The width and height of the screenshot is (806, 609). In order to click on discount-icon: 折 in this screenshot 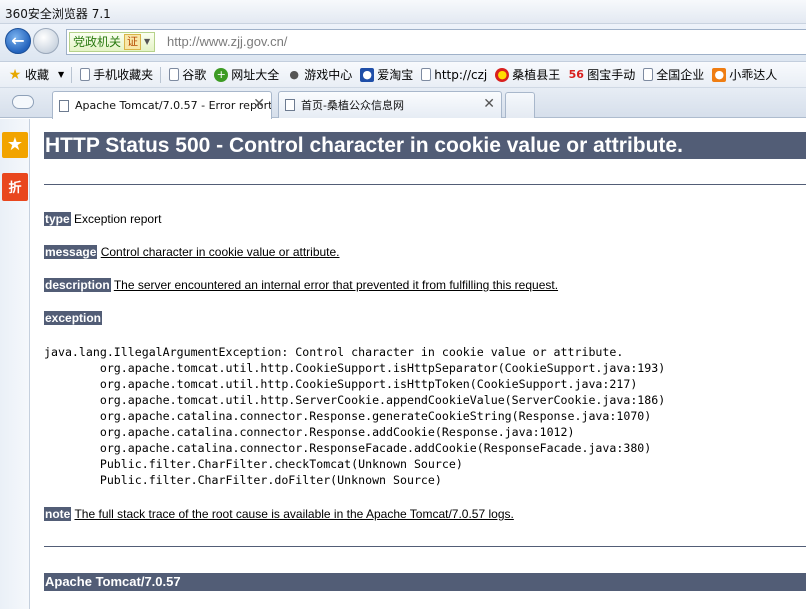, I will do `click(15, 187)`.